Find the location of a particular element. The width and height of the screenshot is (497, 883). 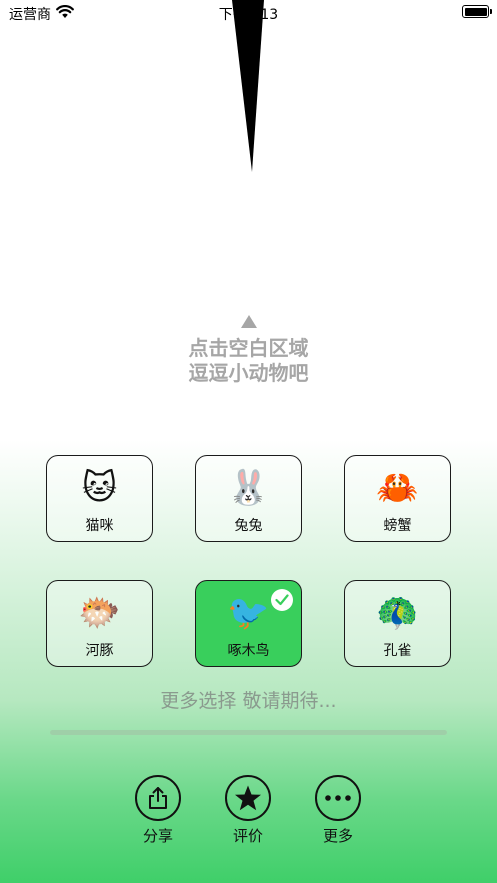

animal-label: 猫咪 is located at coordinates (99, 526).